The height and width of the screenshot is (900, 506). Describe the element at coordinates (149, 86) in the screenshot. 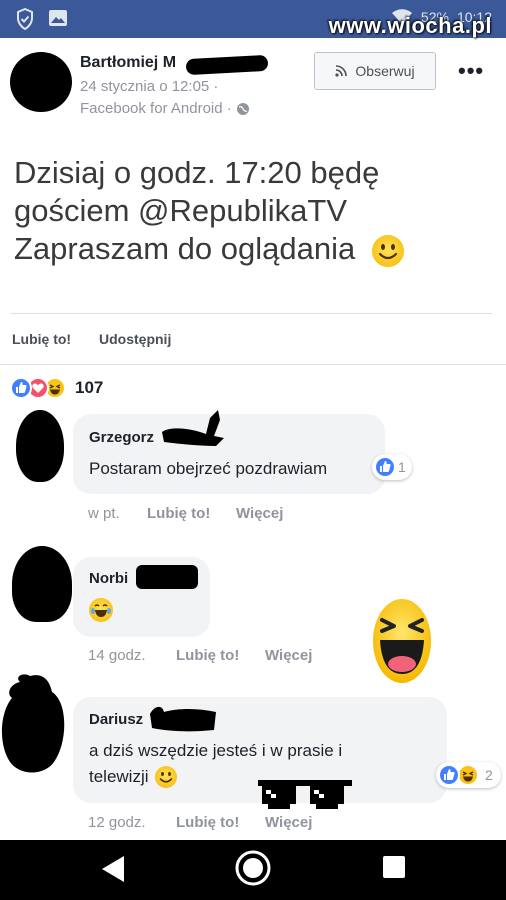

I see `post-date: 24 stycznia o 12:05 ·` at that location.